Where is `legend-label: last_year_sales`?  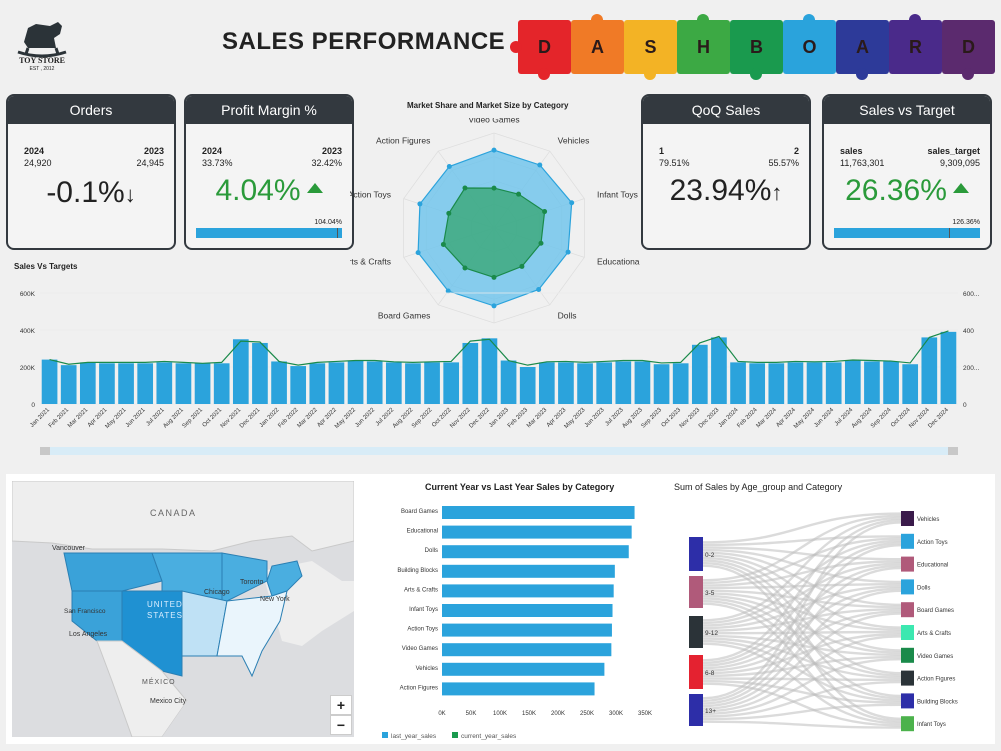 legend-label: last_year_sales is located at coordinates (414, 736).